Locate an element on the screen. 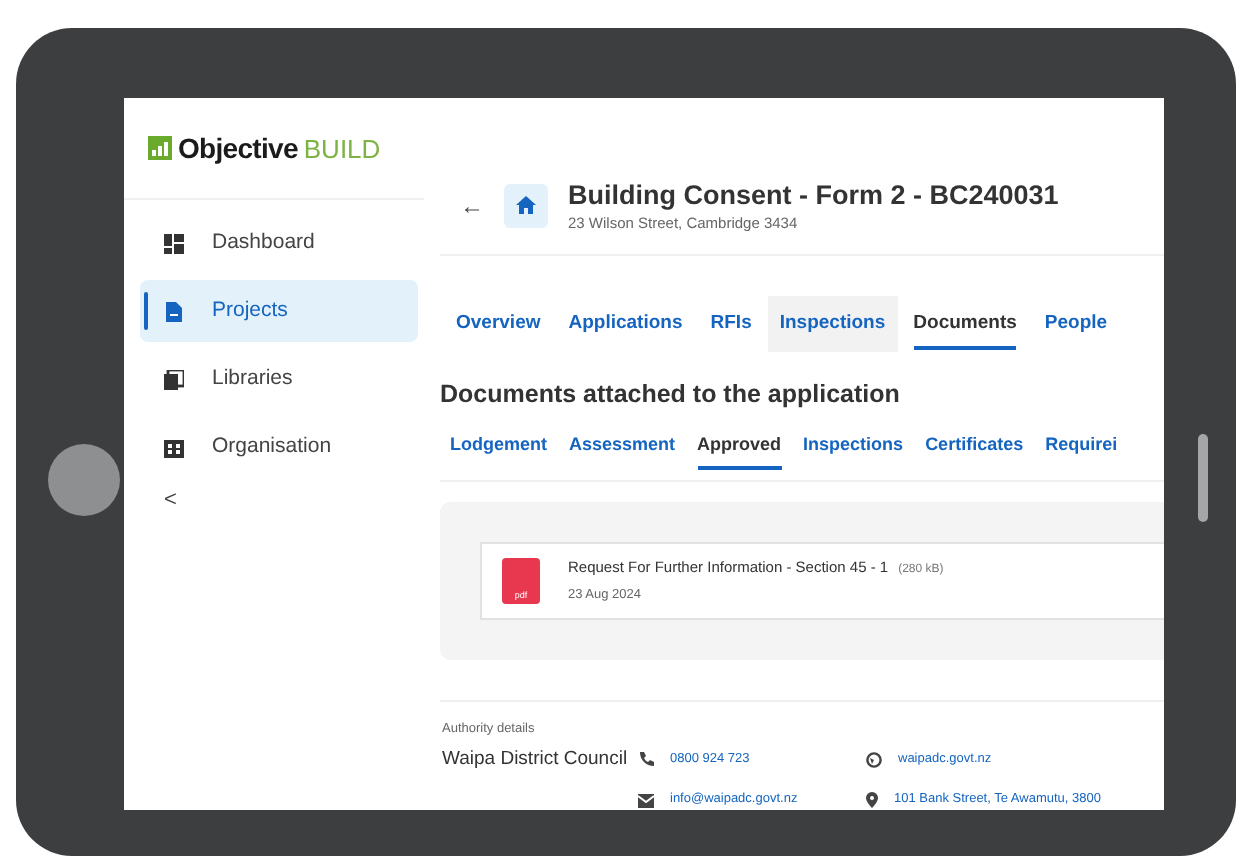 This screenshot has width=1236, height=856. tab: Applications is located at coordinates (625, 323).